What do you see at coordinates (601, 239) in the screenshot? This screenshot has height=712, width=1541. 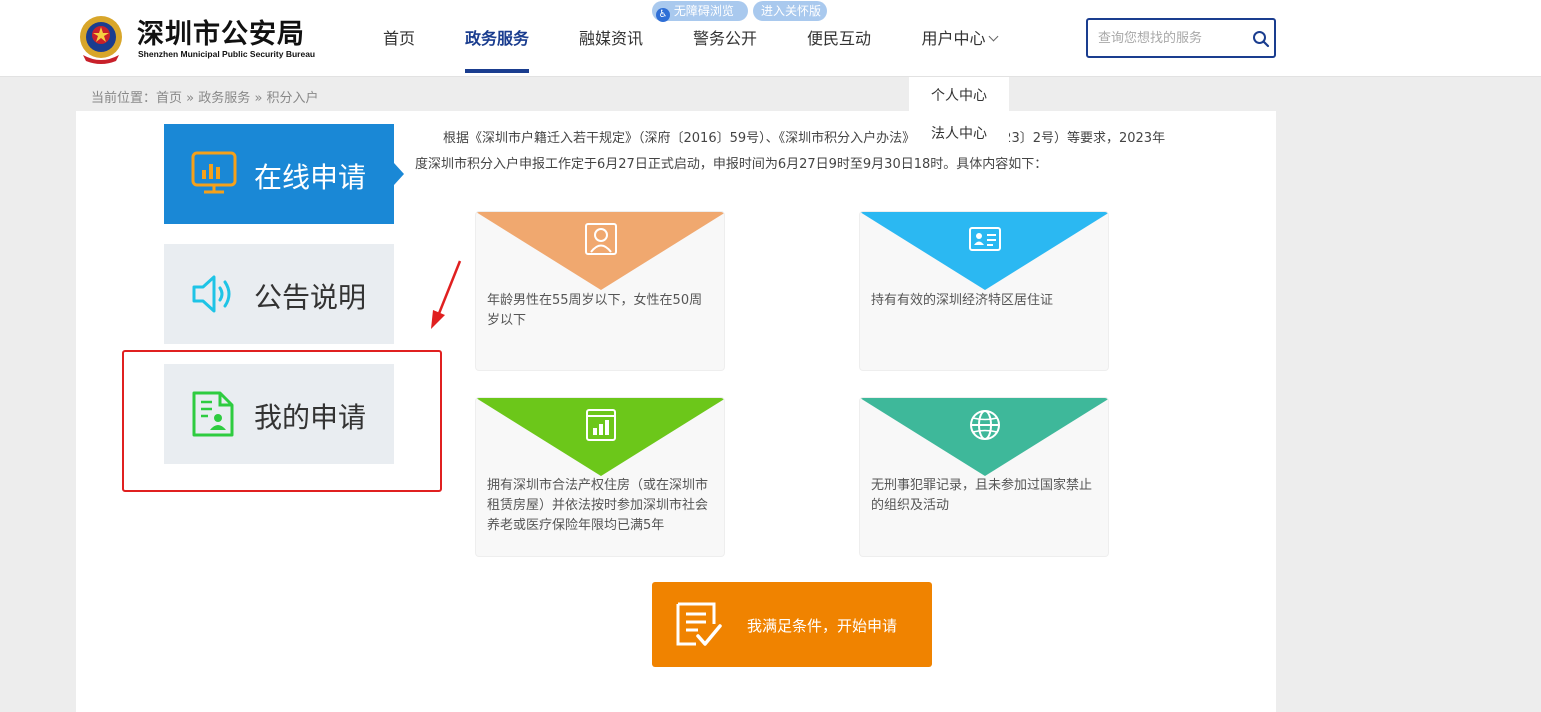 I see `person-icon` at bounding box center [601, 239].